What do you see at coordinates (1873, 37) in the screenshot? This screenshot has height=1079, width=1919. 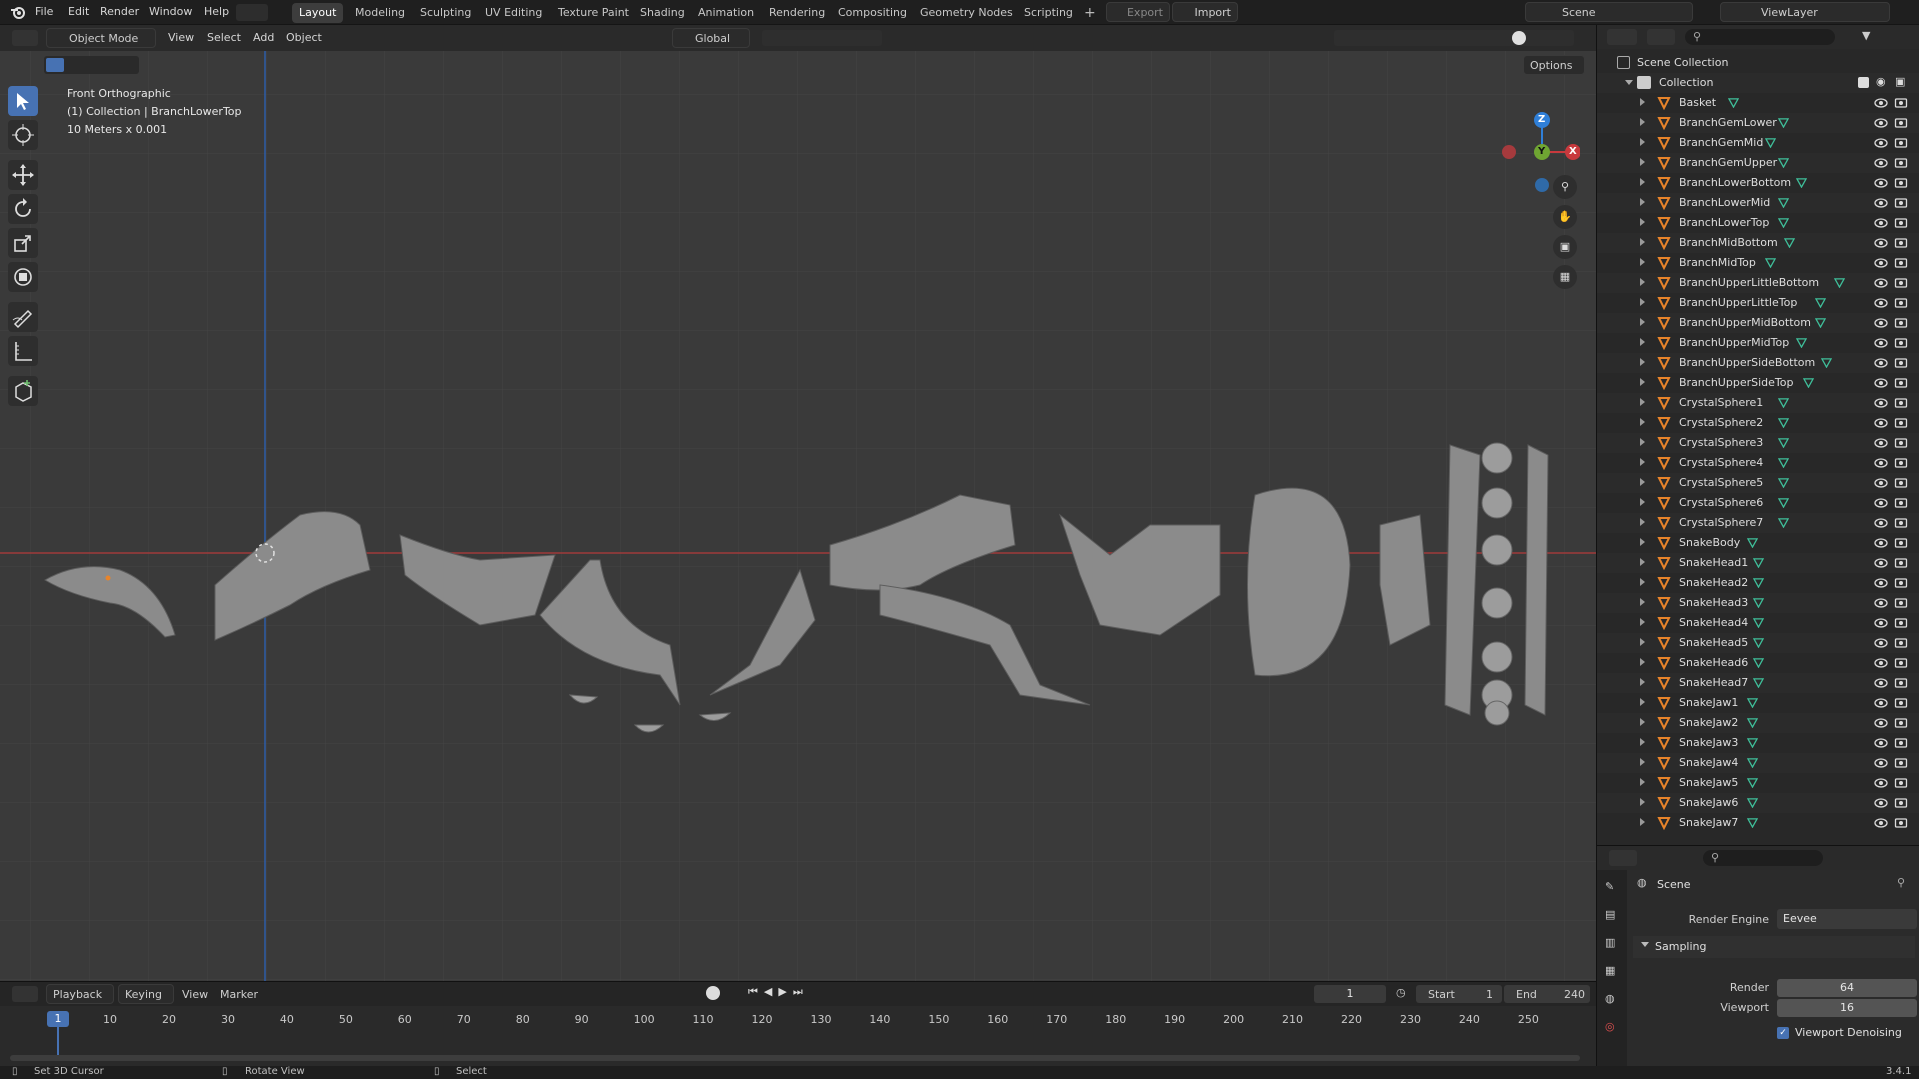 I see `filter-icon: ▼` at bounding box center [1873, 37].